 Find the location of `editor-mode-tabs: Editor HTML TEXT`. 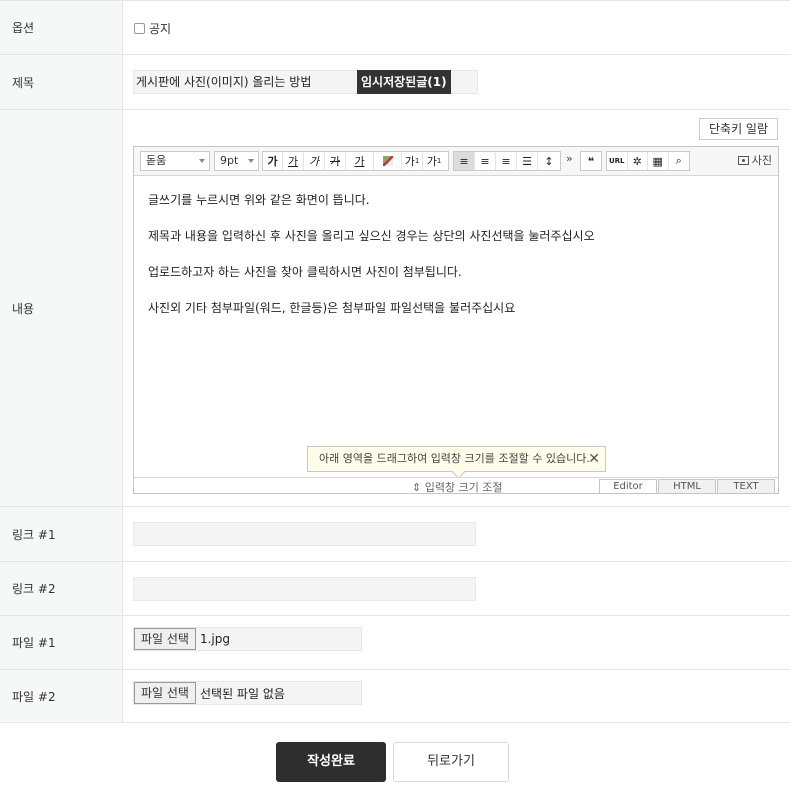

editor-mode-tabs: Editor HTML TEXT is located at coordinates (686, 486).